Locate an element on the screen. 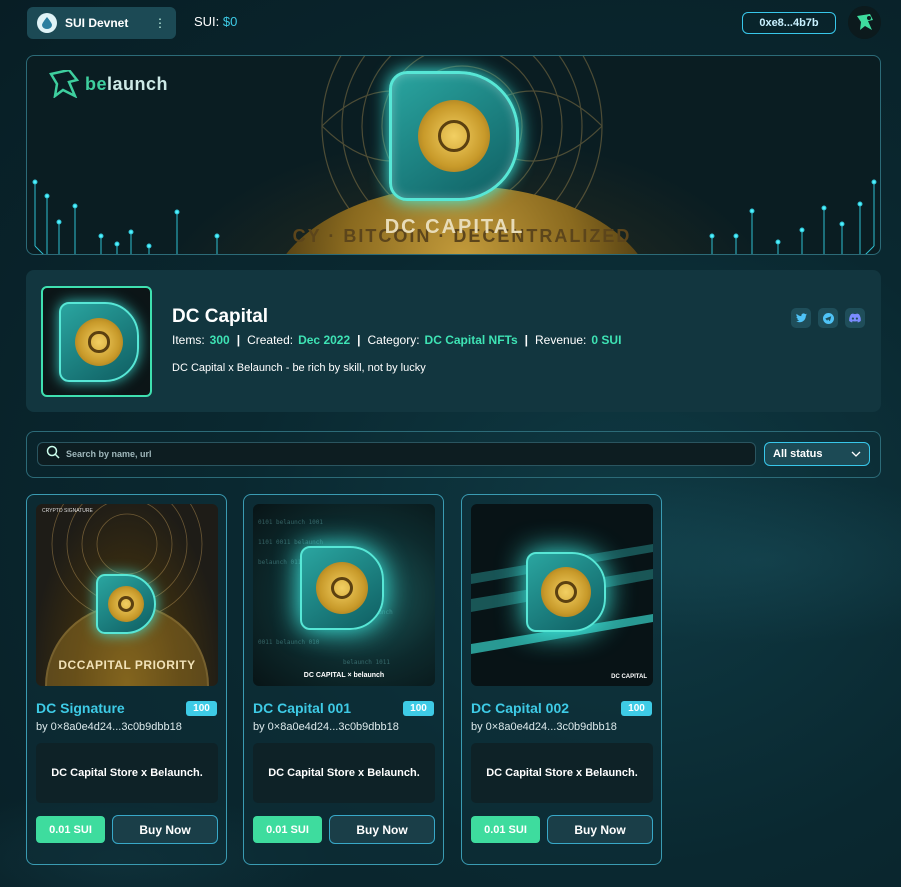  nft-image: DC CAPITAL is located at coordinates (562, 595).